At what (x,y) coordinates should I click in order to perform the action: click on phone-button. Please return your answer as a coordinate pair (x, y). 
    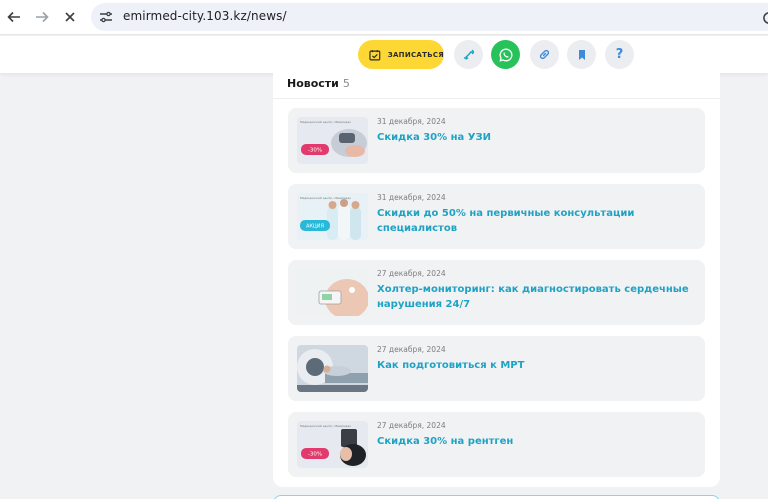
    Looking at the image, I should click on (468, 54).